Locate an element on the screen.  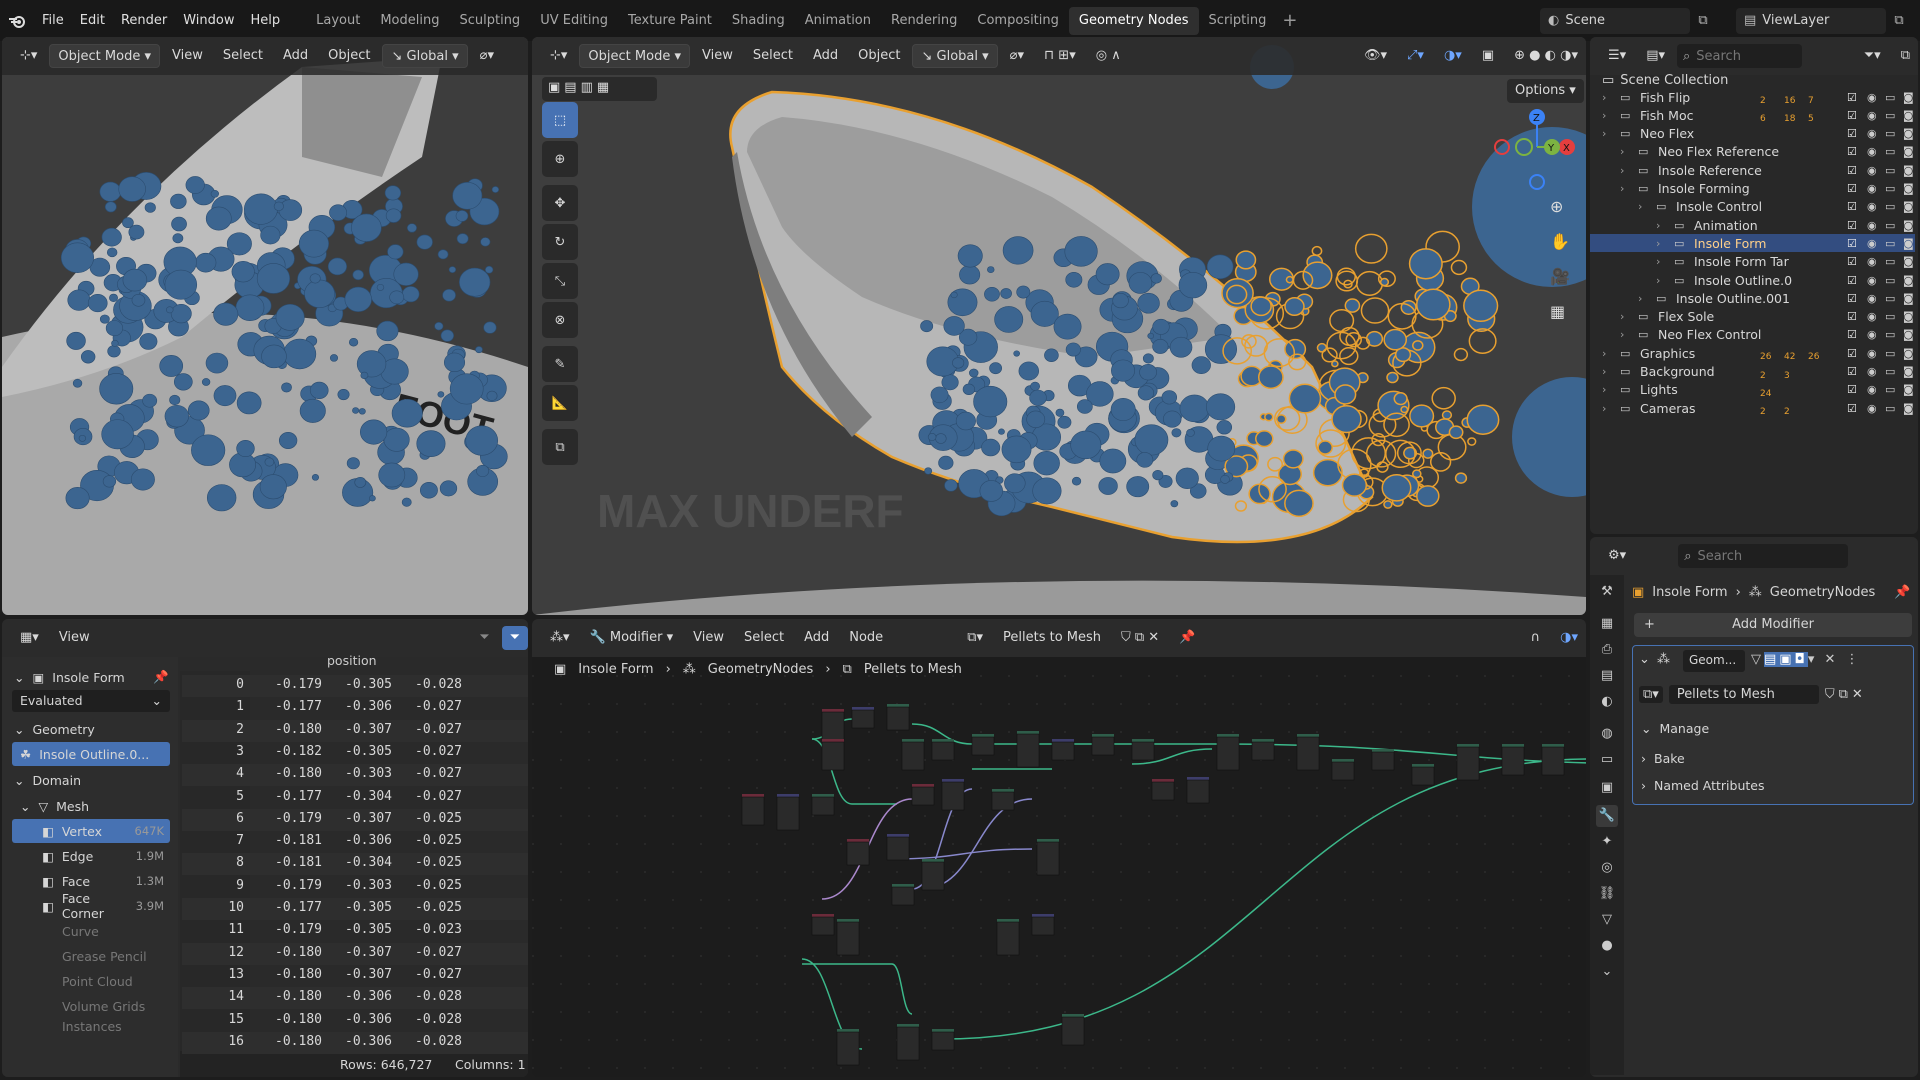
modifier-collapse-icon: ⌄ is located at coordinates (1644, 659).